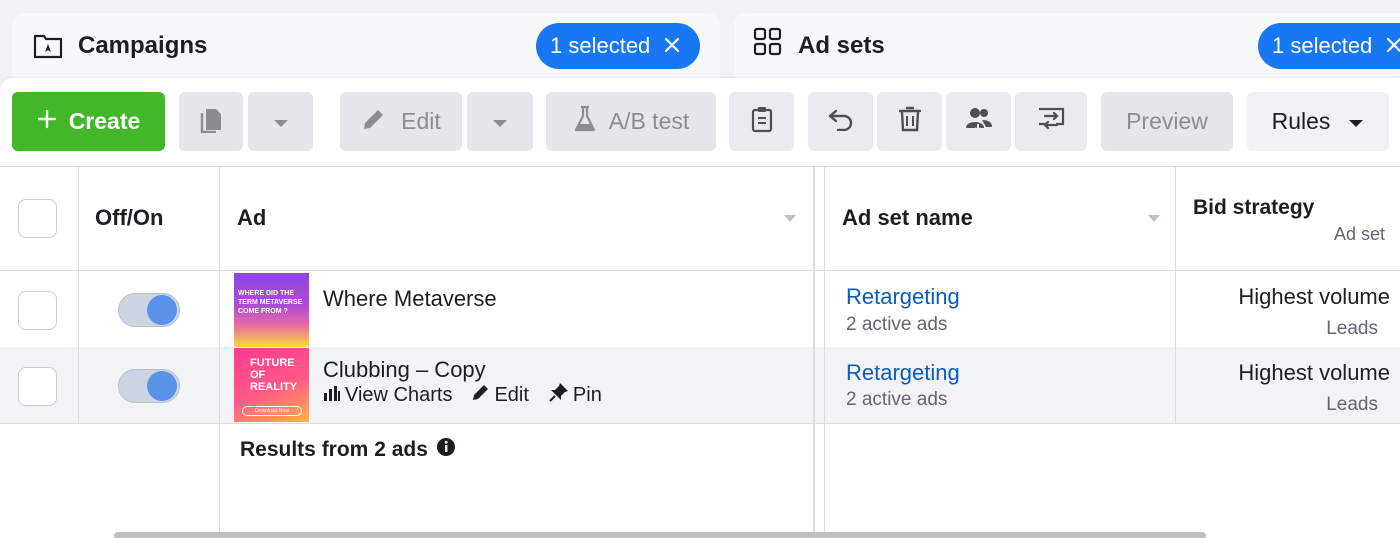  Describe the element at coordinates (700, 385) in the screenshot. I see `table-row-highlight` at that location.